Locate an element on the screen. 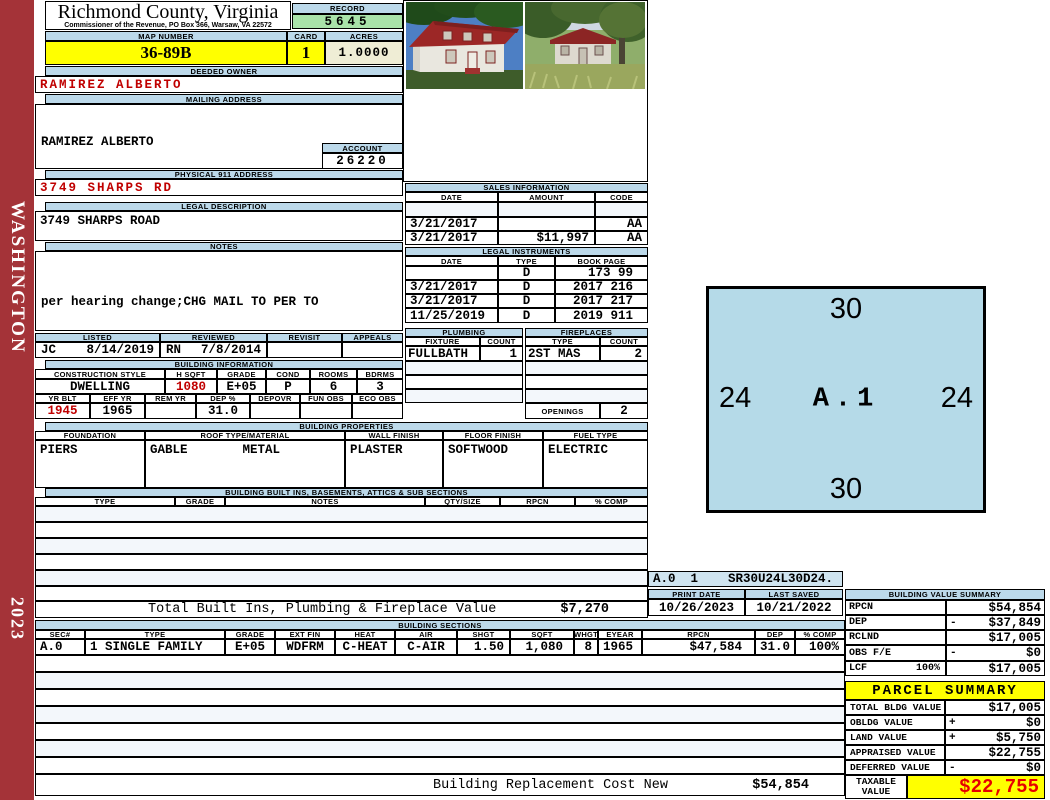  parcel-value: $17,005 is located at coordinates (995, 707).